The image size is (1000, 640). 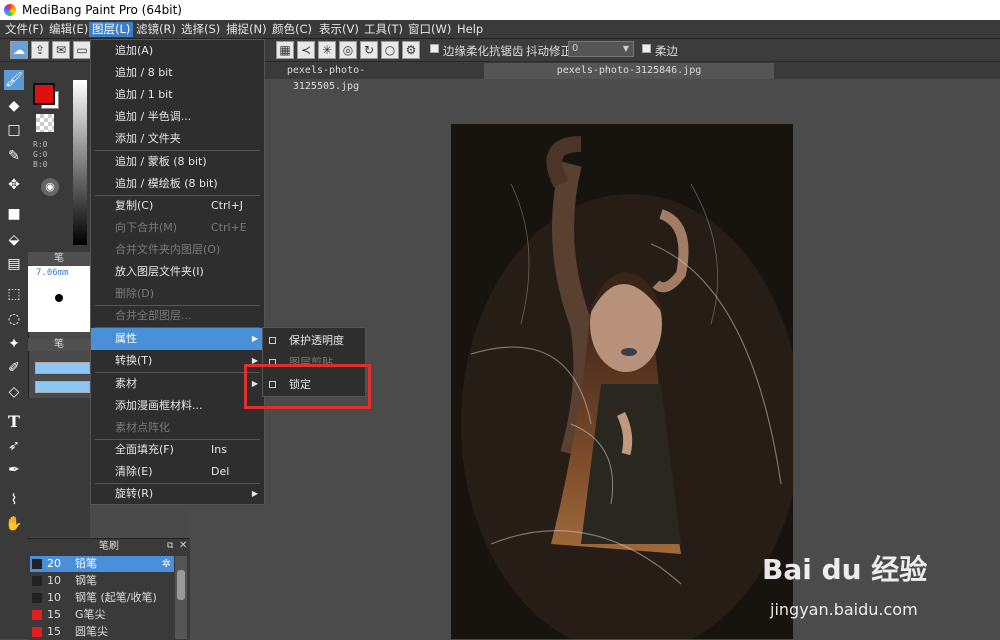 I want to click on eraser-tool-icon: ◆, so click(x=14, y=106).